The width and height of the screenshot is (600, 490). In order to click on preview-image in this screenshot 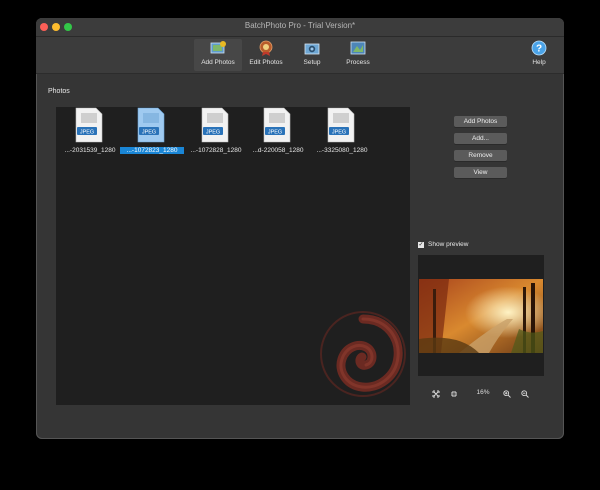, I will do `click(481, 316)`.